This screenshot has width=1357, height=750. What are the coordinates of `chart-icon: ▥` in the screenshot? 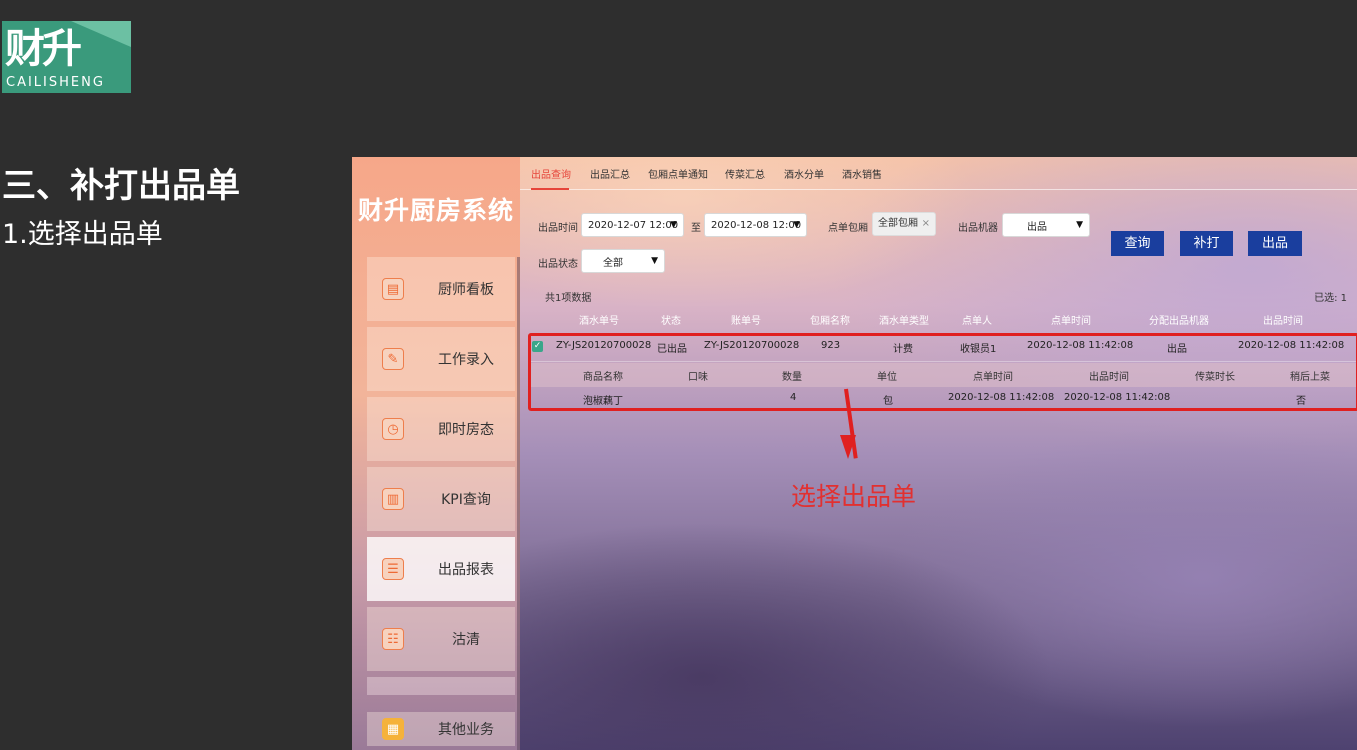 It's located at (393, 499).